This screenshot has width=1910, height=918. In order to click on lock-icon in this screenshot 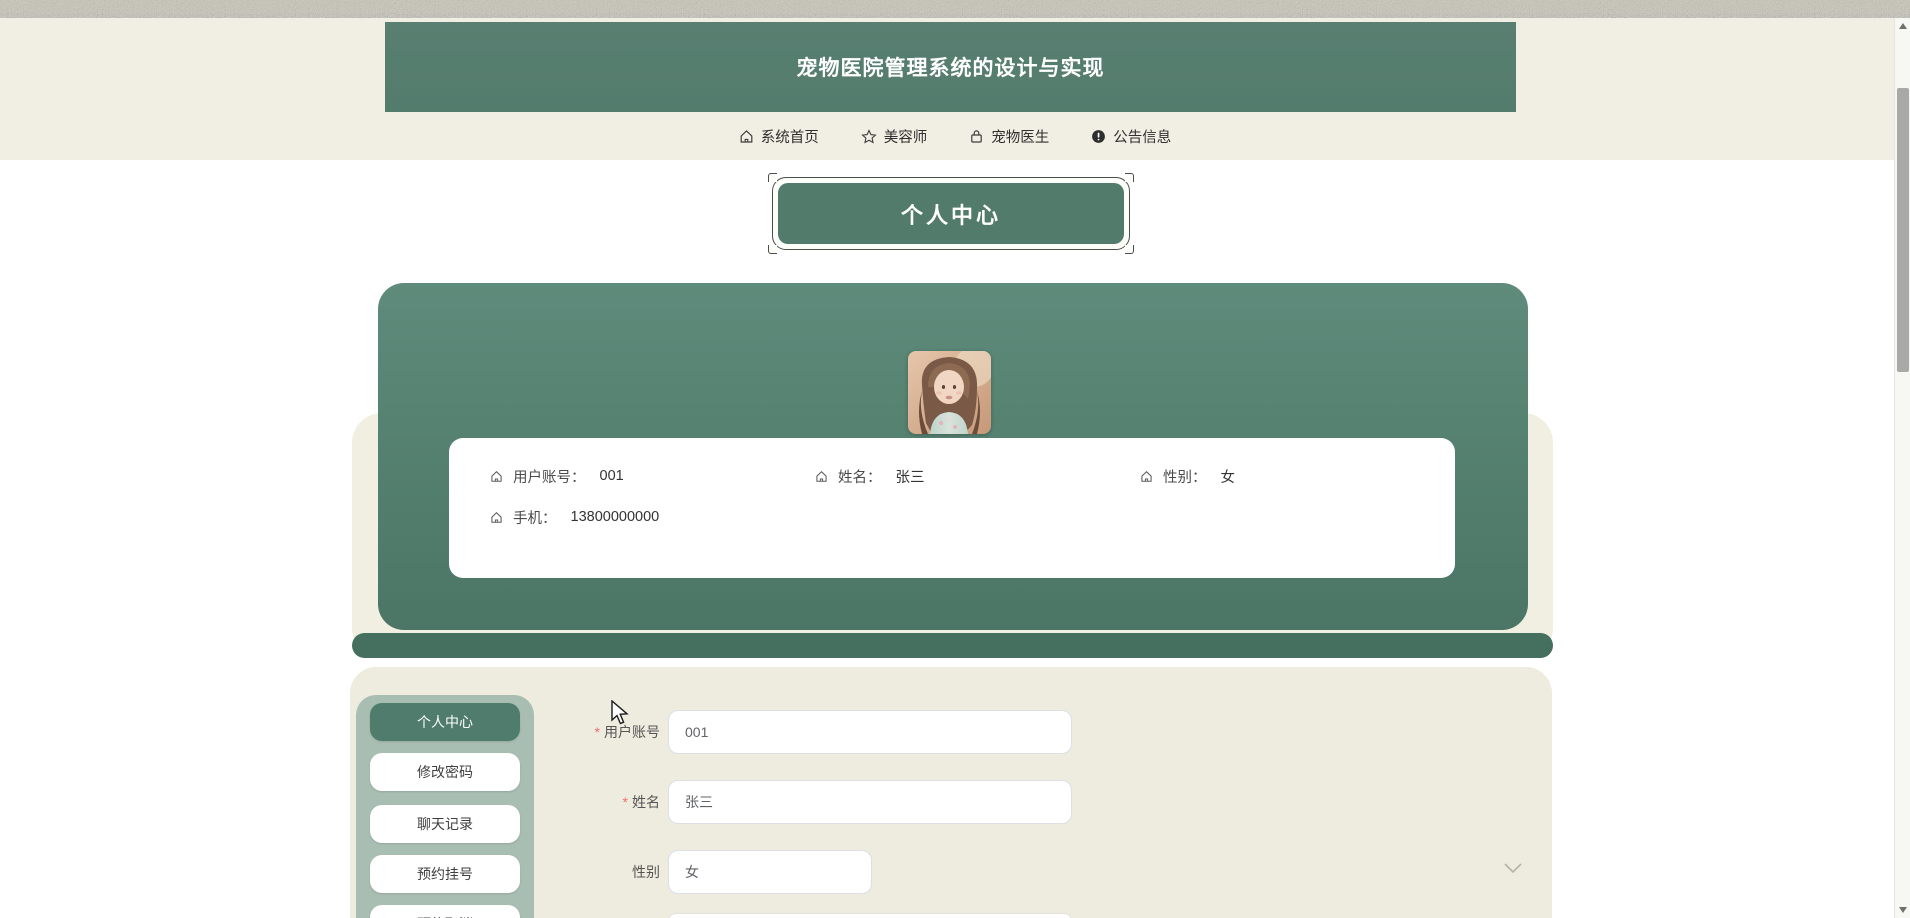, I will do `click(977, 136)`.